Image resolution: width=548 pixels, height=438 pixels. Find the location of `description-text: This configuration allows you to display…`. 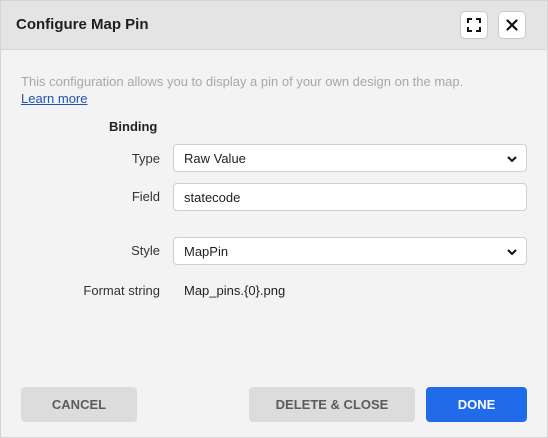

description-text: This configuration allows you to display… is located at coordinates (242, 81).